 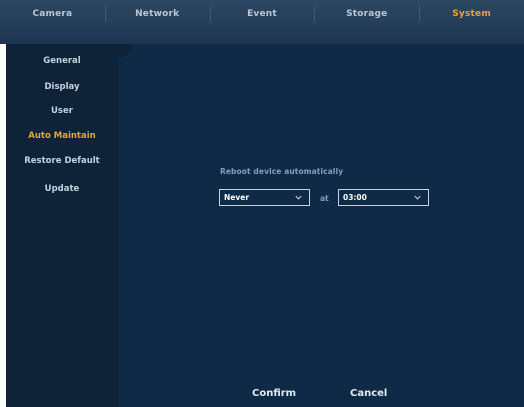 What do you see at coordinates (264, 197) in the screenshot?
I see `reboot-frequency-select: Never` at bounding box center [264, 197].